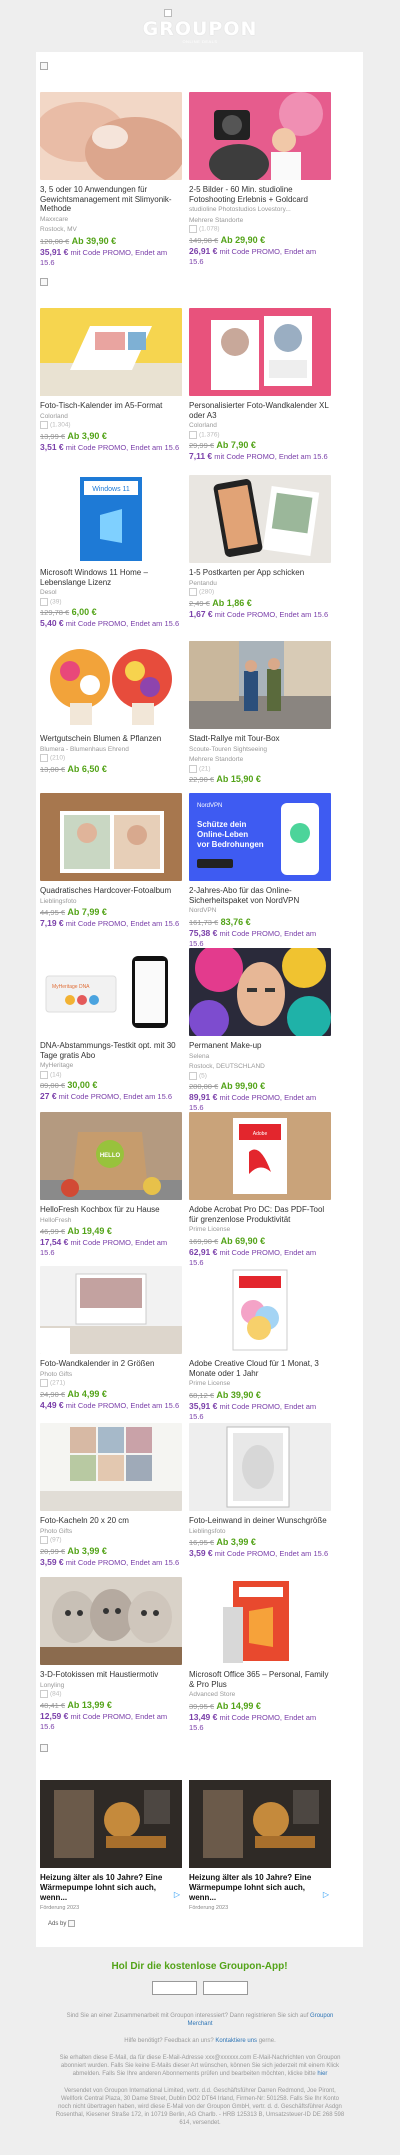 The width and height of the screenshot is (400, 2155). What do you see at coordinates (260, 573) in the screenshot?
I see `deal-title: 1-5 Postkarten per App schicken` at bounding box center [260, 573].